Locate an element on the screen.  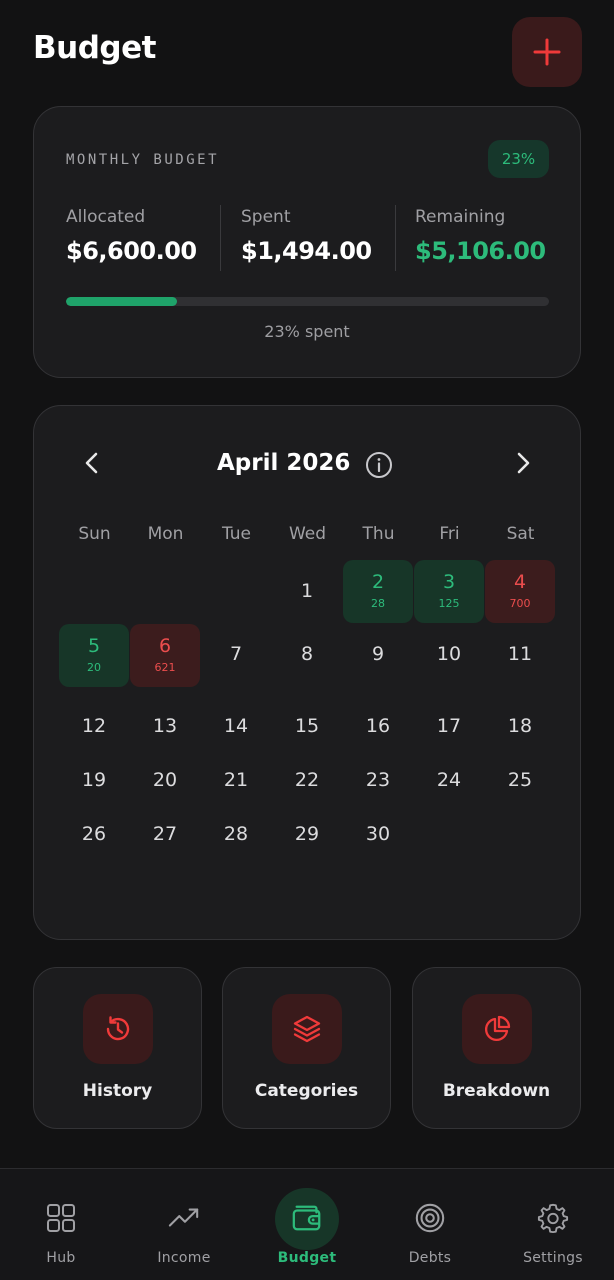
budget-progress-bar is located at coordinates (307, 301).